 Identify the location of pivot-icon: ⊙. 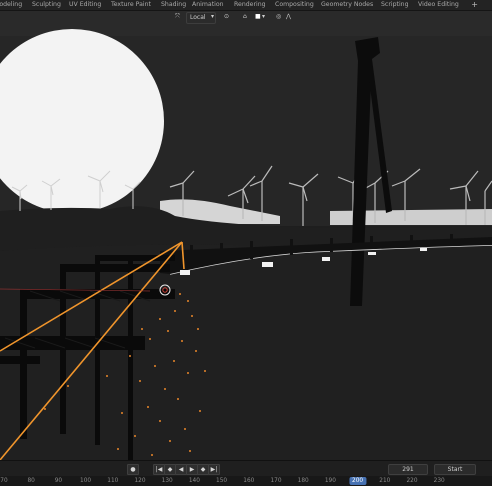
(226, 17).